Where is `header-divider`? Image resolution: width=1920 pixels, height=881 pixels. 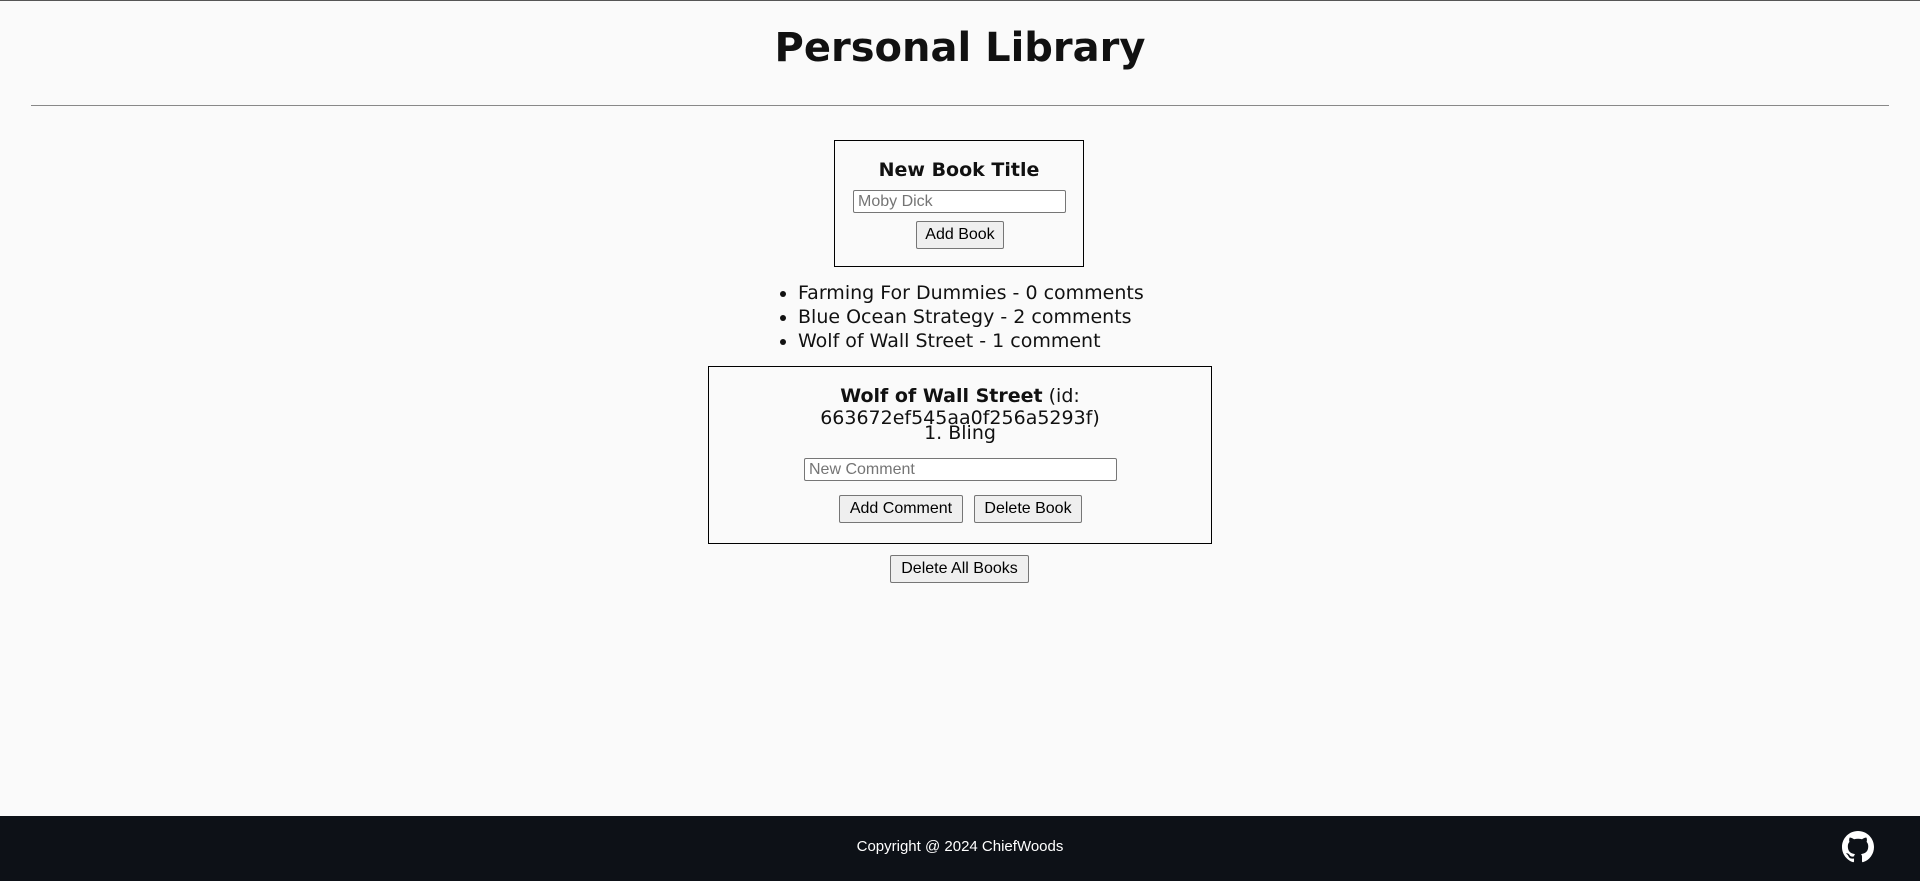
header-divider is located at coordinates (960, 105).